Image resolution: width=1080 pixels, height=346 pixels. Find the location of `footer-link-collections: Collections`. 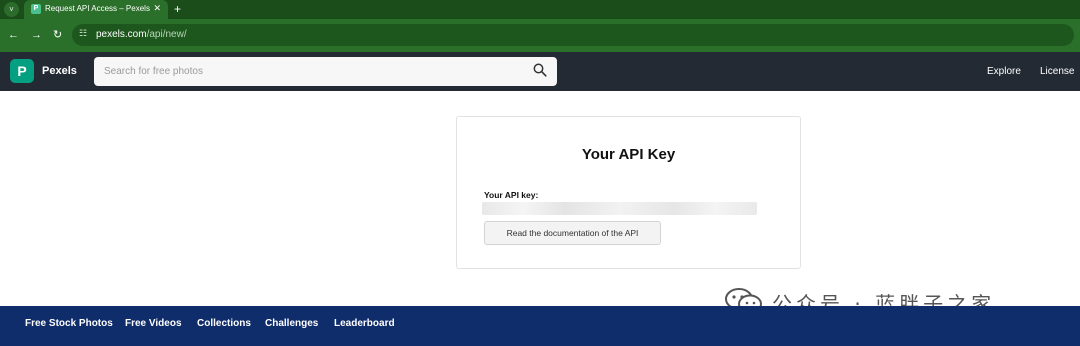

footer-link-collections: Collections is located at coordinates (224, 323).